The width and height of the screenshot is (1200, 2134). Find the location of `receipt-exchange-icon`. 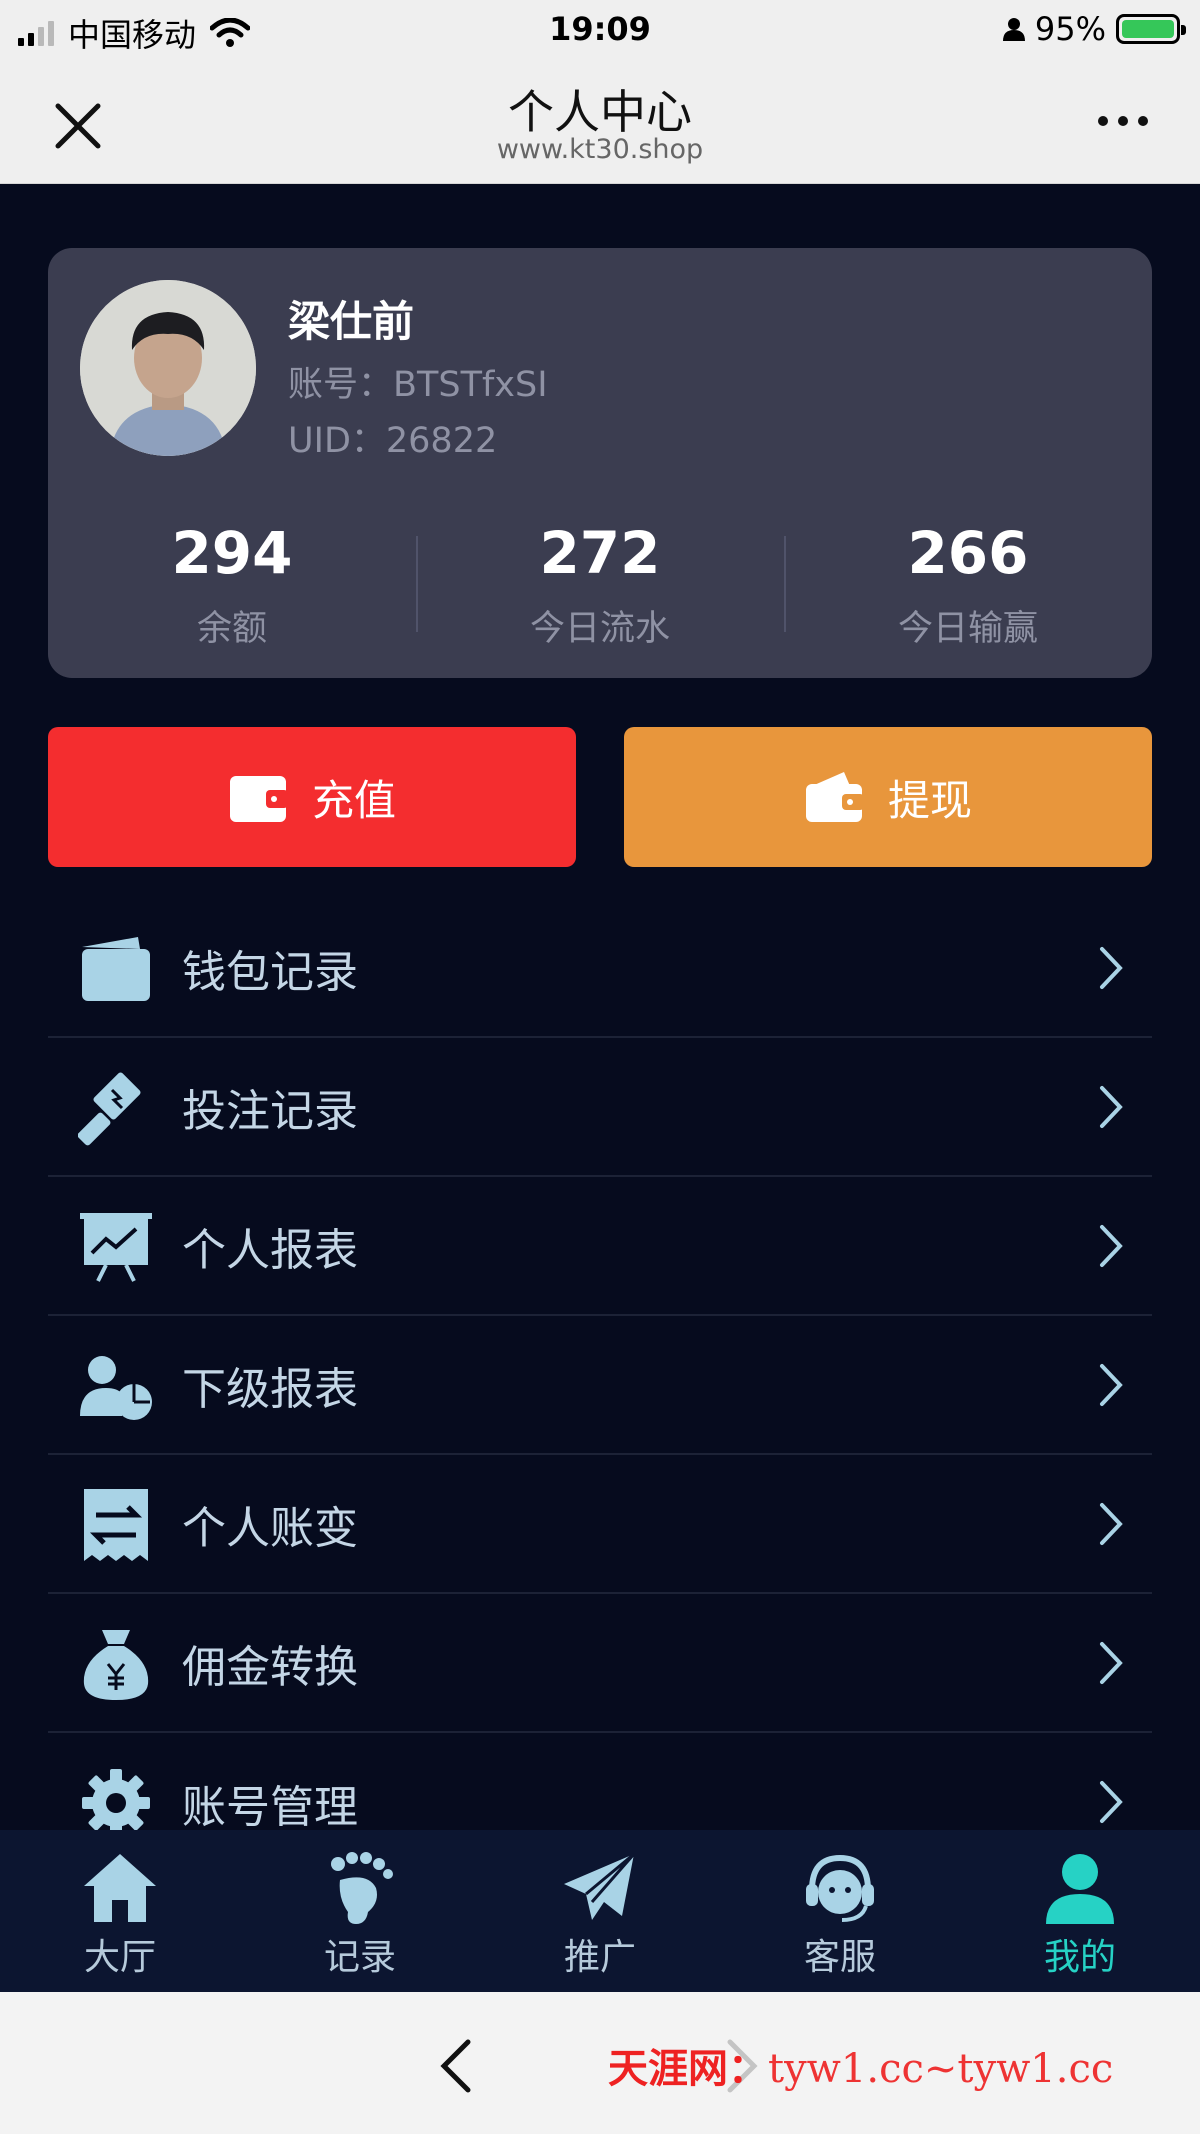

receipt-exchange-icon is located at coordinates (116, 1525).